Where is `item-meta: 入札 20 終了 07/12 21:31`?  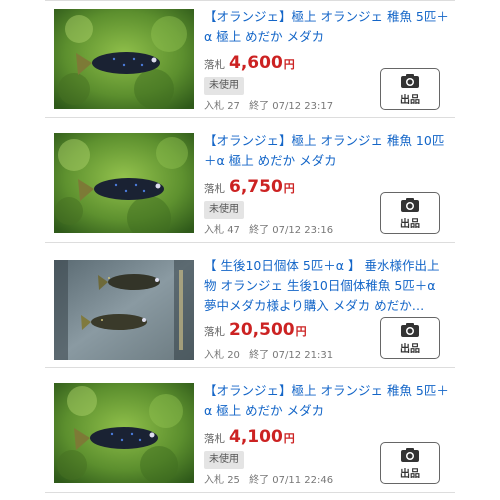
item-meta: 入札 20 終了 07/12 21:31 is located at coordinates (268, 353).